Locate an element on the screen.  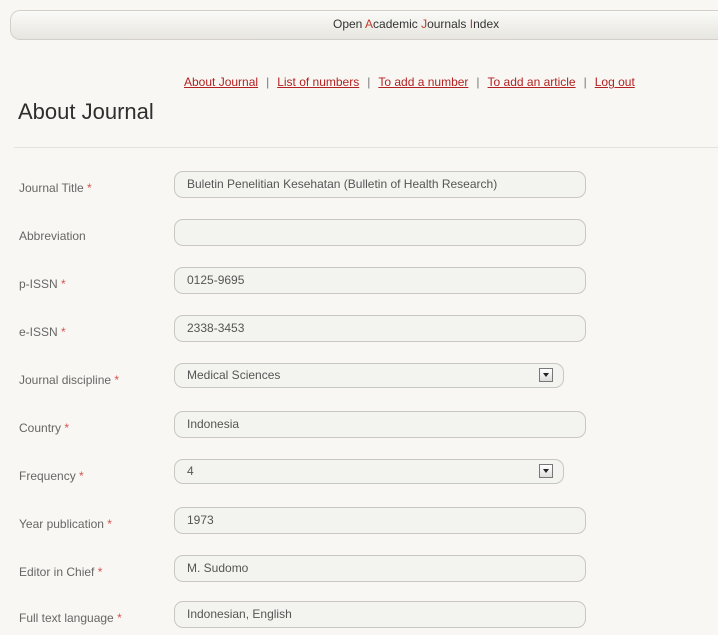
form-row-full-text-language: Full text language * Indonesian, English is located at coordinates (359, 618).